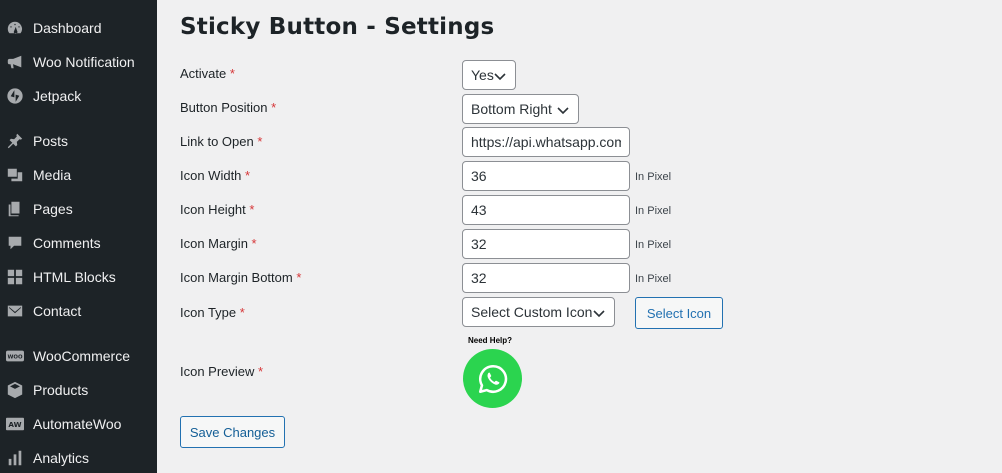 This screenshot has width=1002, height=473. What do you see at coordinates (207, 73) in the screenshot?
I see `activate-label: Activate *` at bounding box center [207, 73].